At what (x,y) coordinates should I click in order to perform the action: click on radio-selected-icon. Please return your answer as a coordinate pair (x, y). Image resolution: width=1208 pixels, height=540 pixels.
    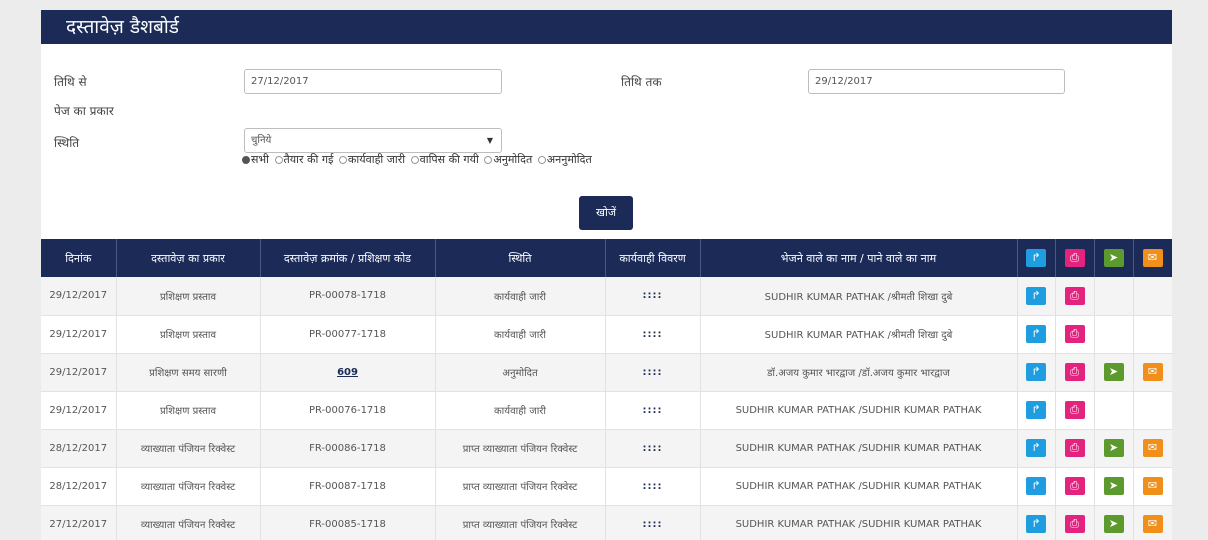
    Looking at the image, I should click on (246, 160).